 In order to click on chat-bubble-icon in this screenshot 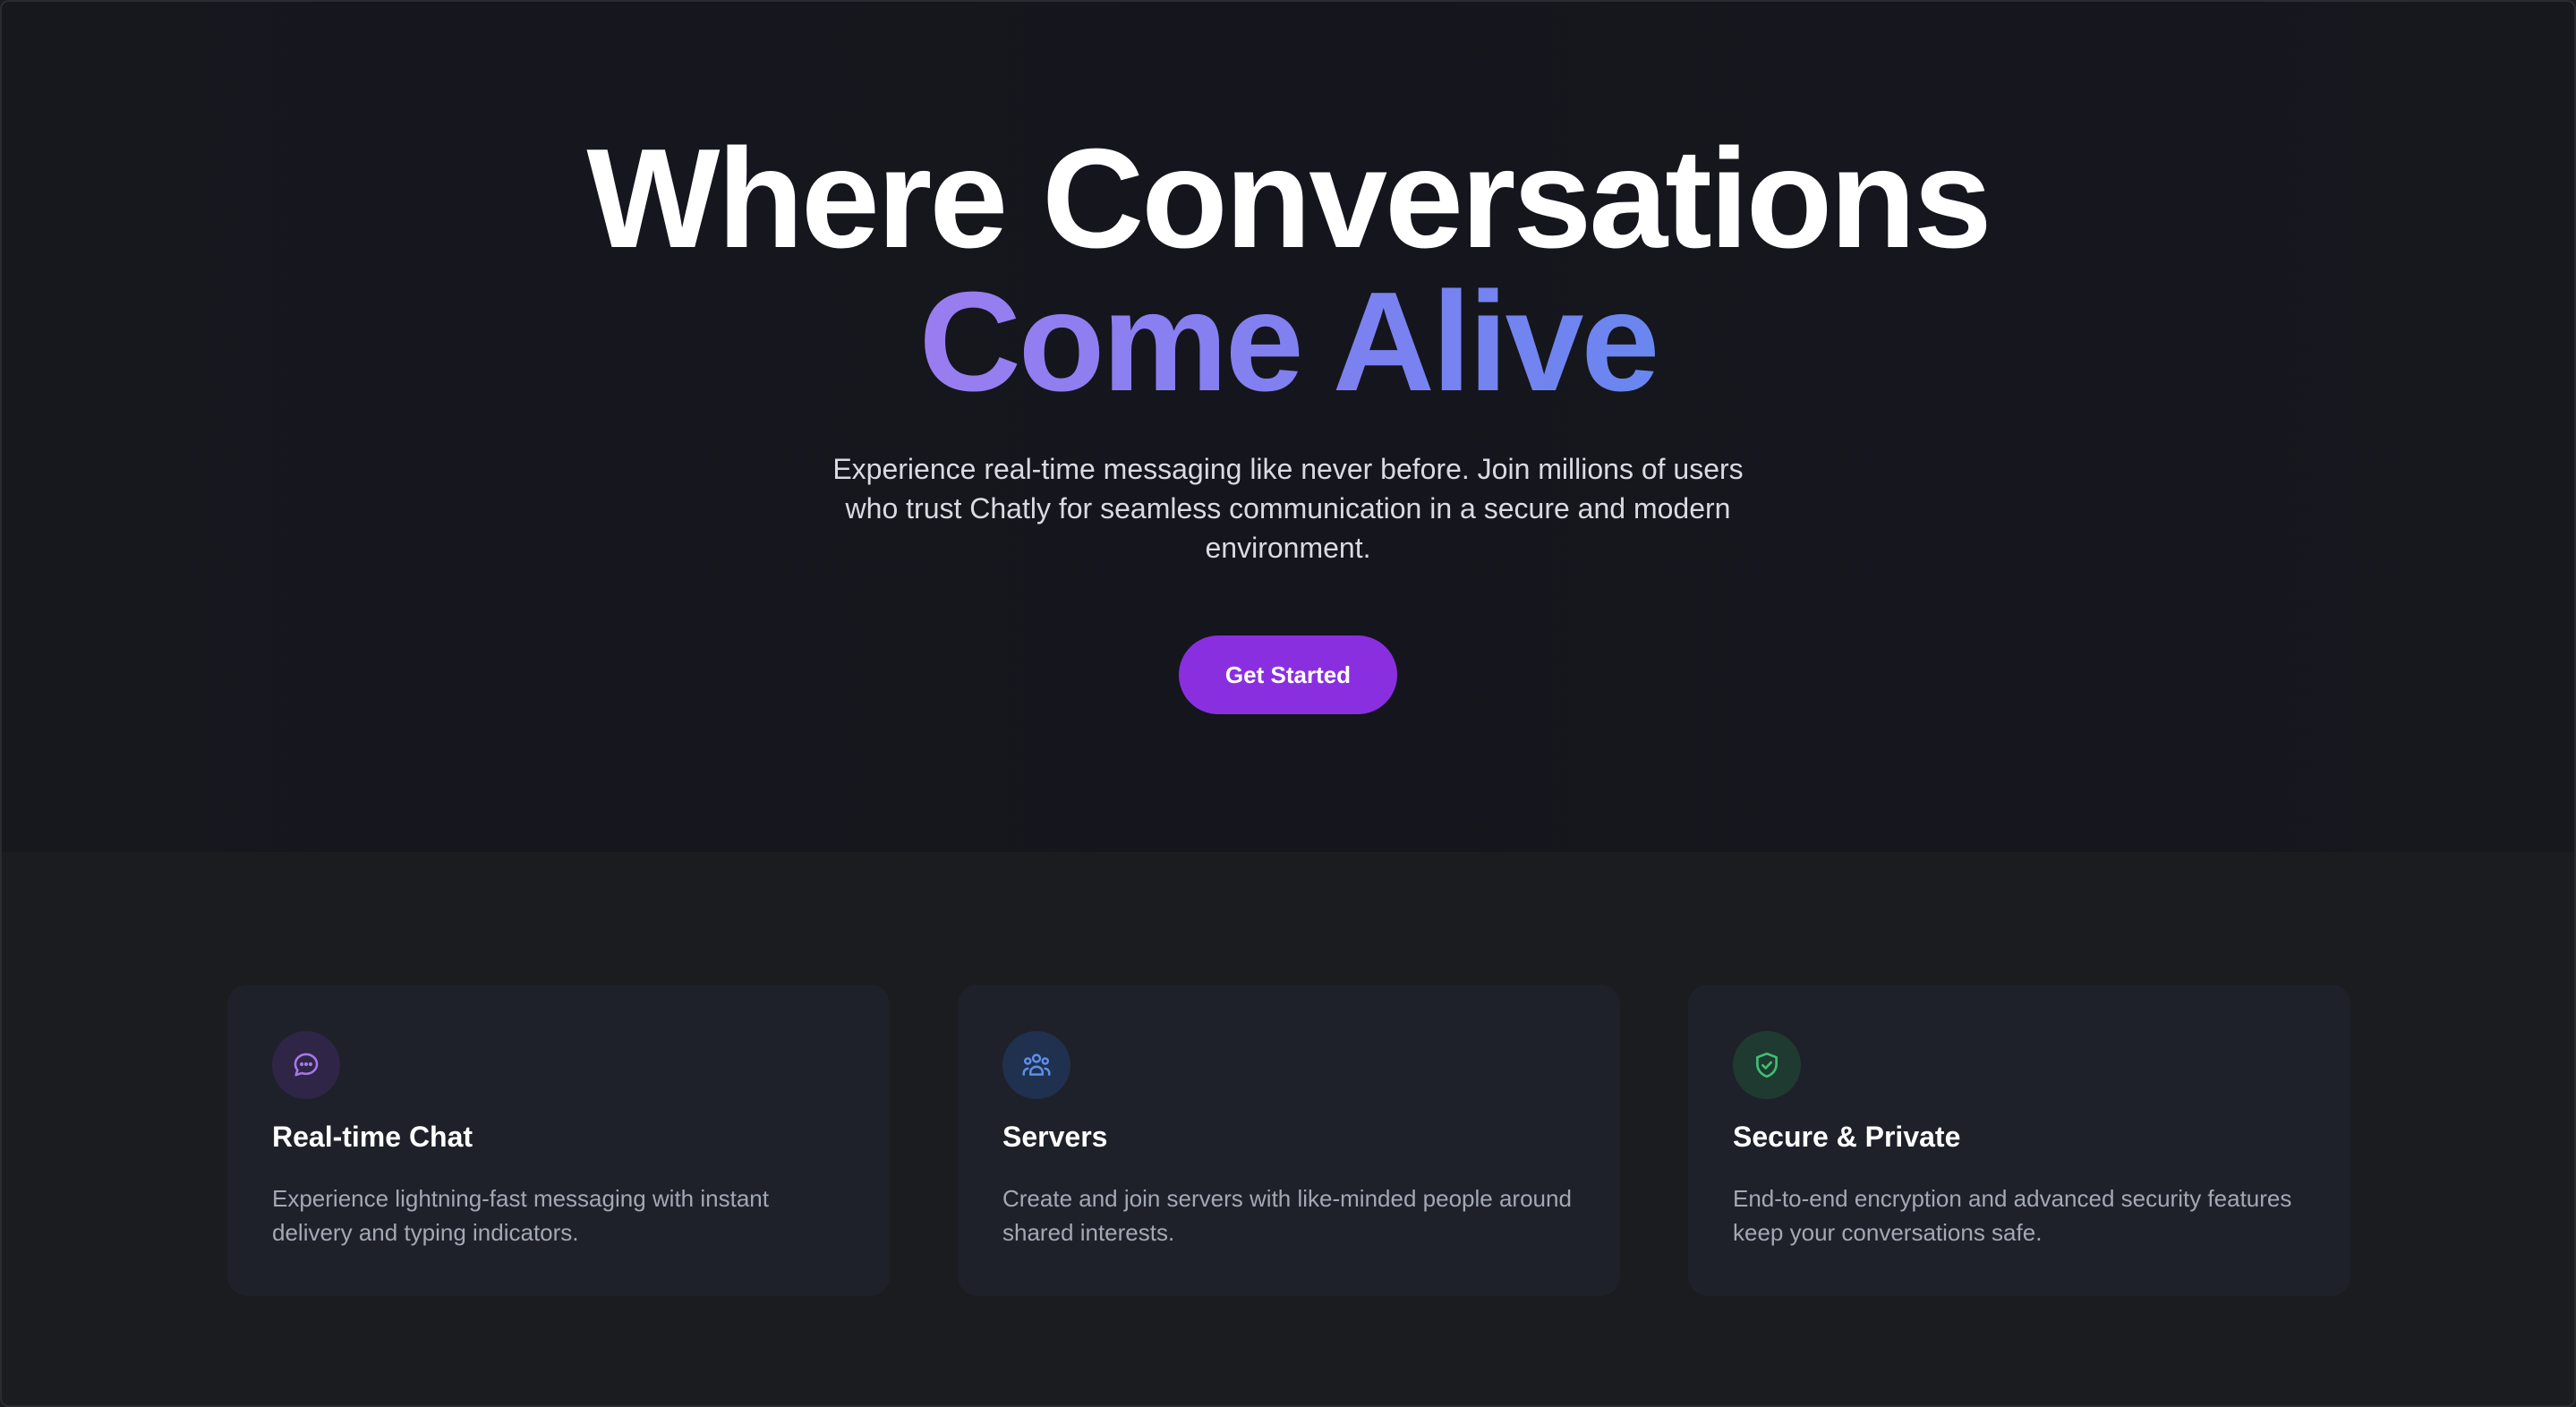, I will do `click(306, 1065)`.